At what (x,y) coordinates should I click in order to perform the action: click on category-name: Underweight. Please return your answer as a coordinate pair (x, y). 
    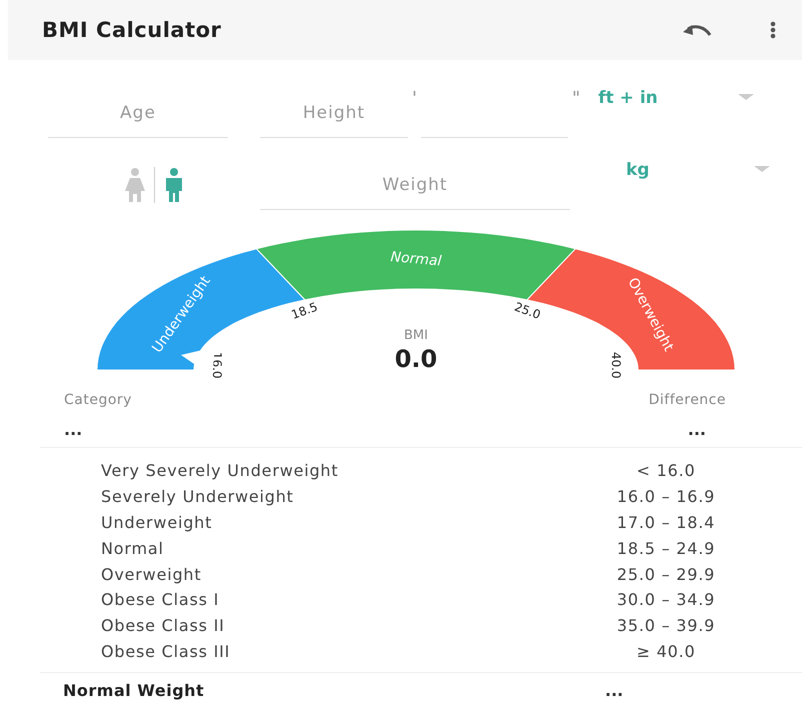
    Looking at the image, I should click on (157, 522).